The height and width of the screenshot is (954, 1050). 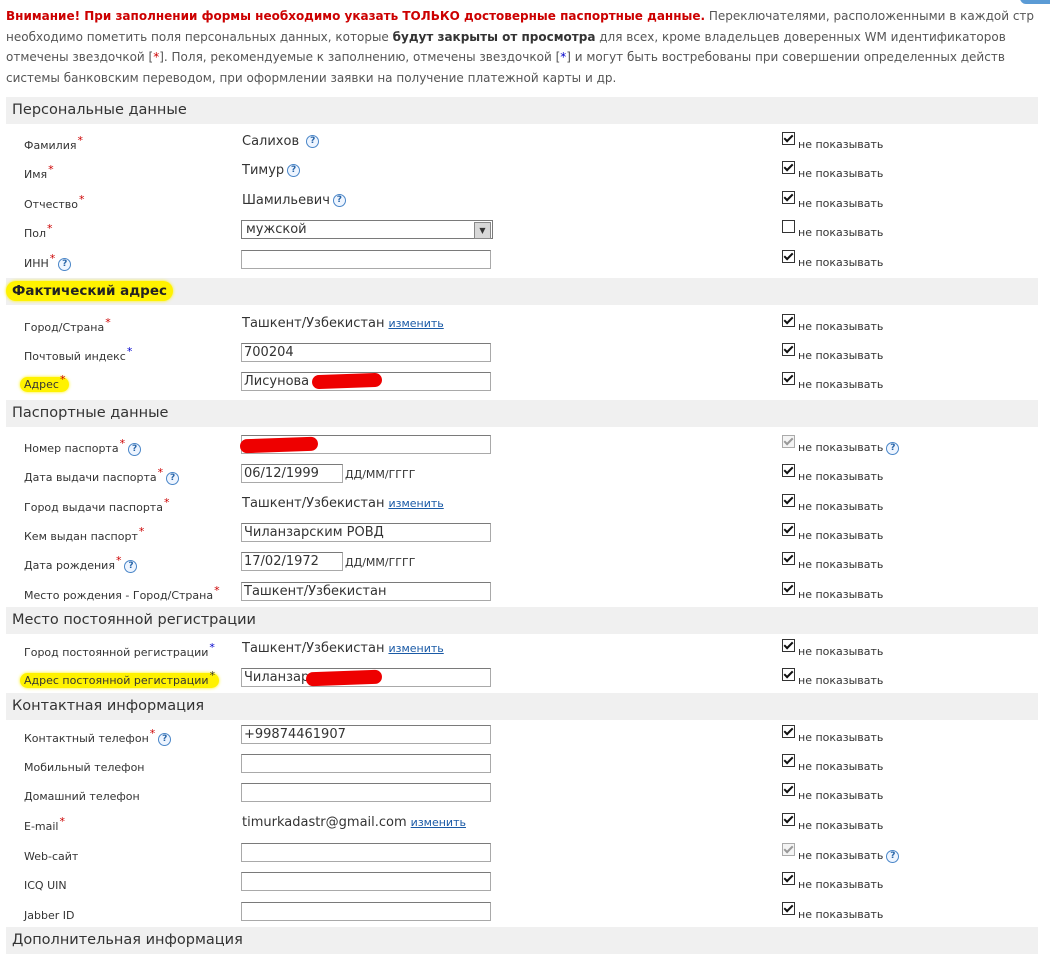 I want to click on hide-checkbox-website, so click(x=788, y=849).